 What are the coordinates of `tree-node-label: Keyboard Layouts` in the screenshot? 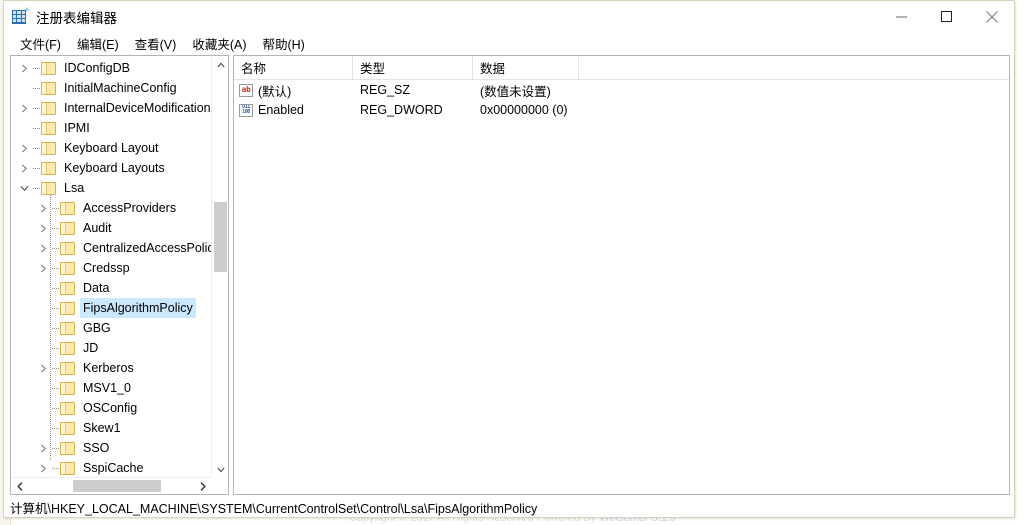 It's located at (114, 168).